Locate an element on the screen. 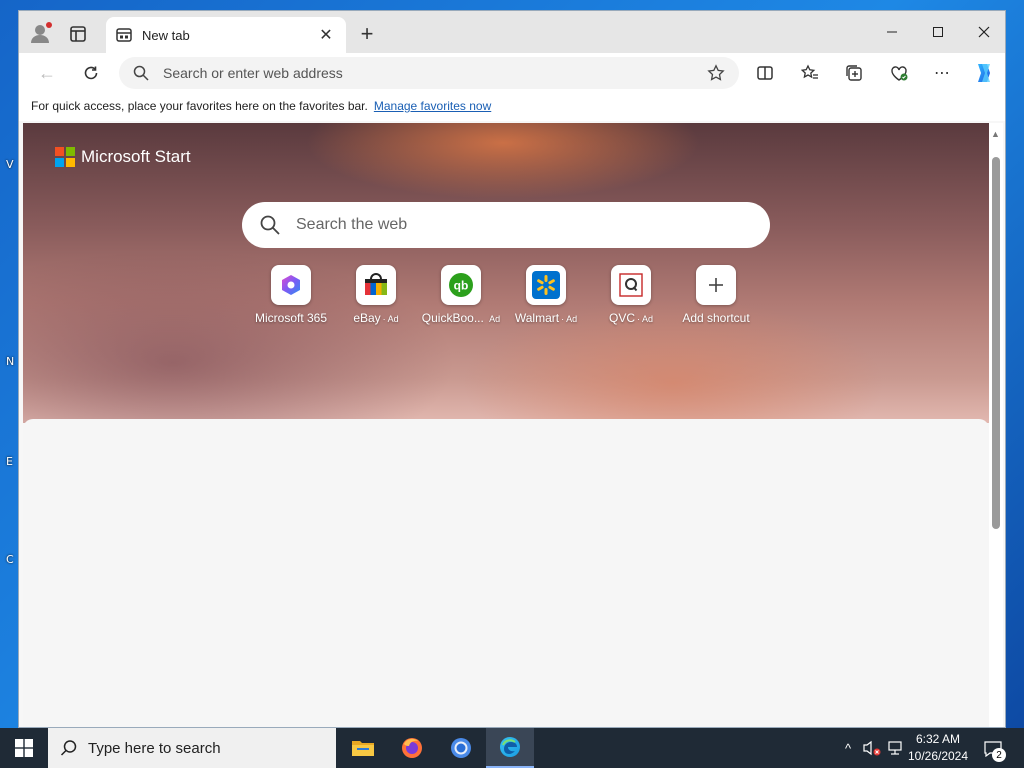 The image size is (1024, 768). profile-icon is located at coordinates (41, 32).